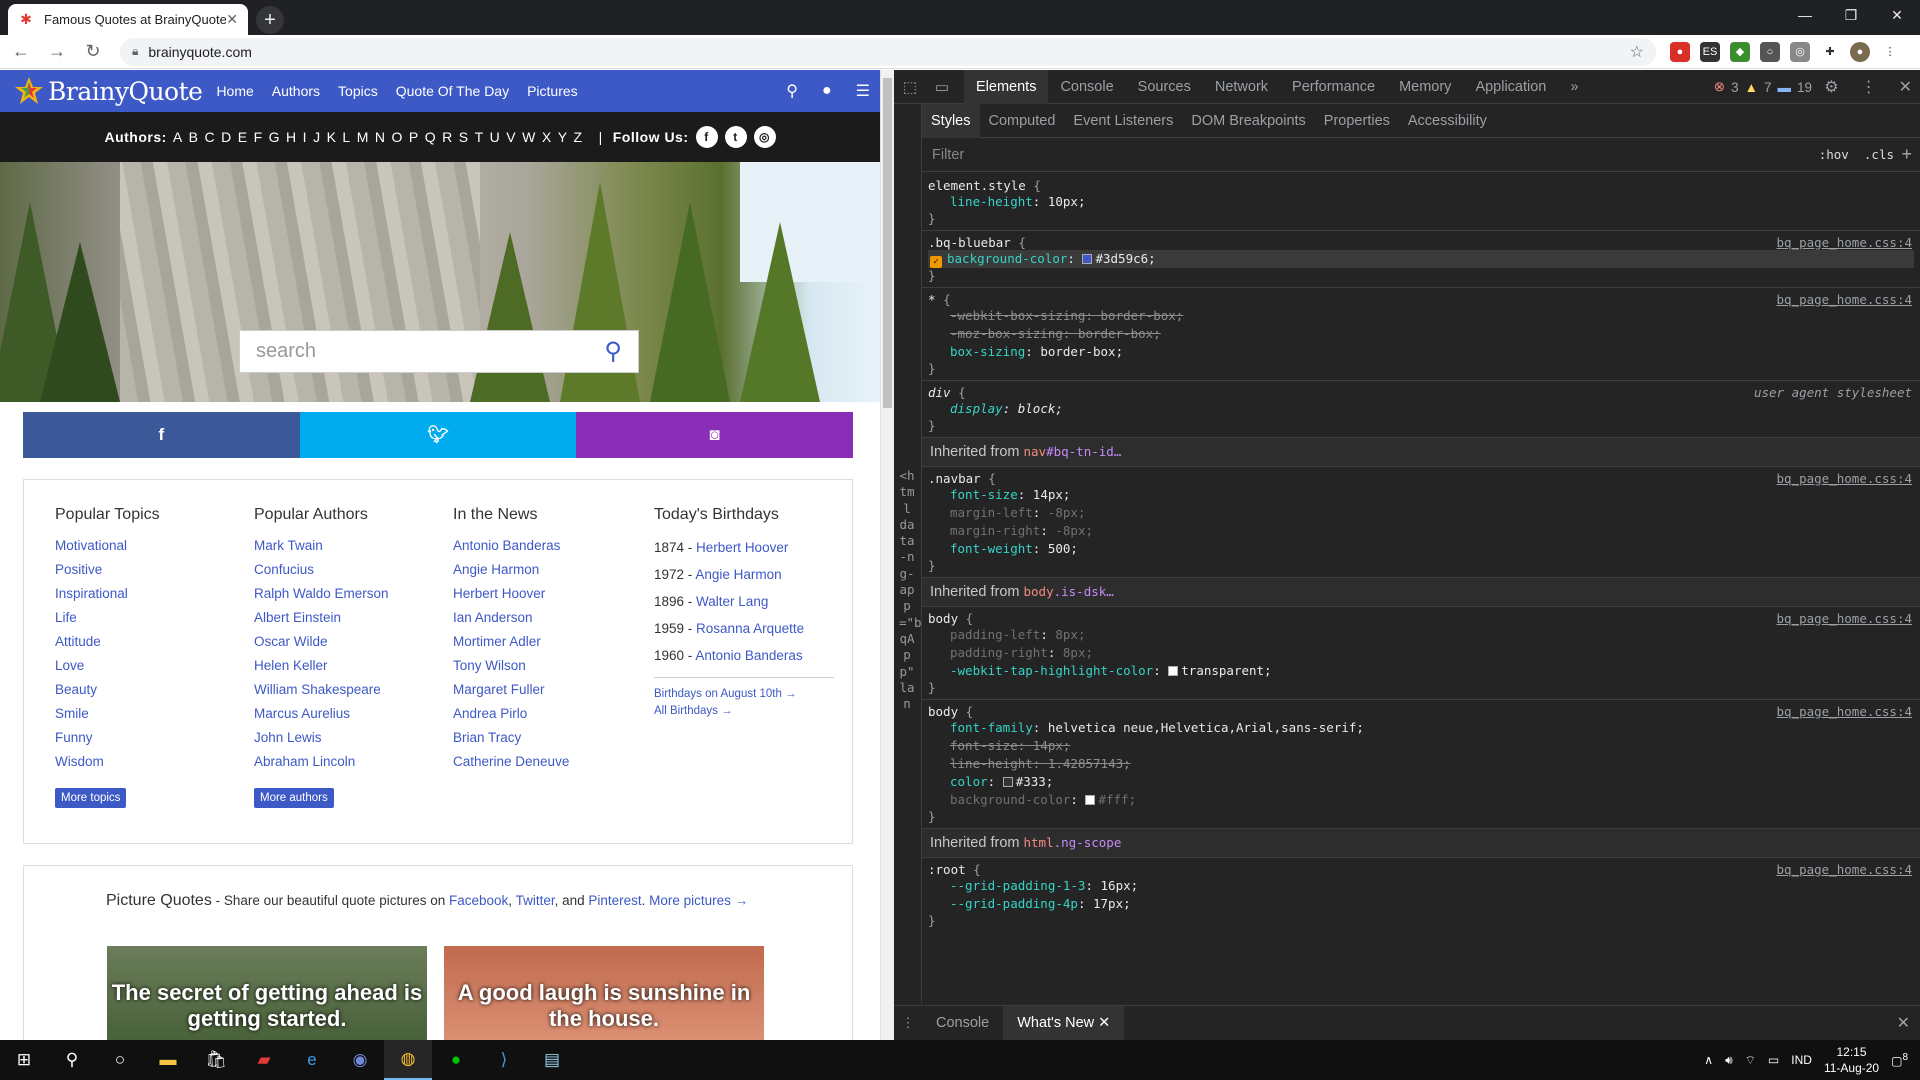 This screenshot has height=1080, width=1920. I want to click on author-link: Oscar Wilde, so click(321, 642).